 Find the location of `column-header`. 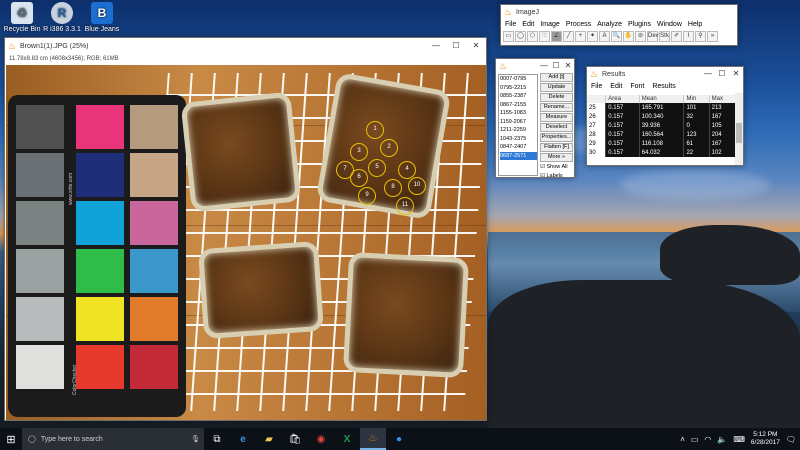

column-header is located at coordinates (597, 99).